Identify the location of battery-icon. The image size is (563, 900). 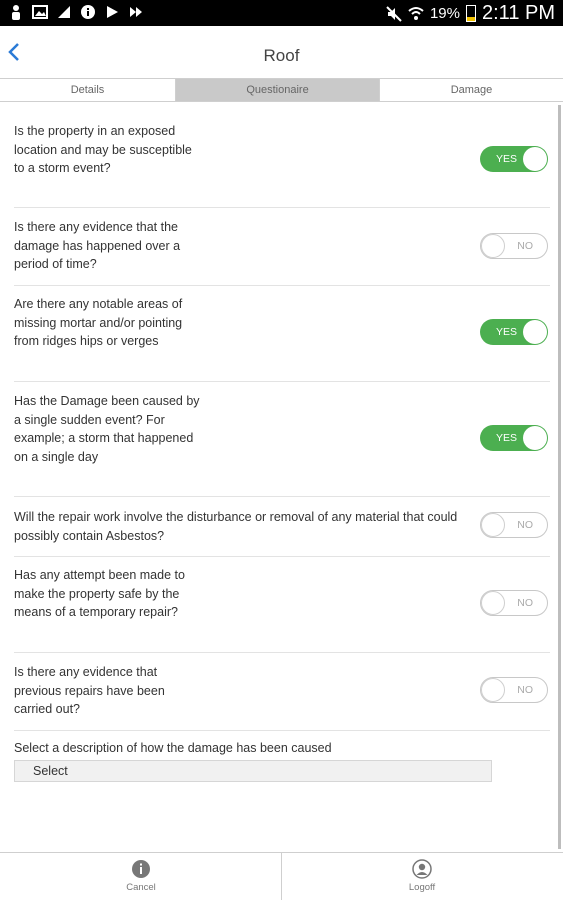
(471, 13).